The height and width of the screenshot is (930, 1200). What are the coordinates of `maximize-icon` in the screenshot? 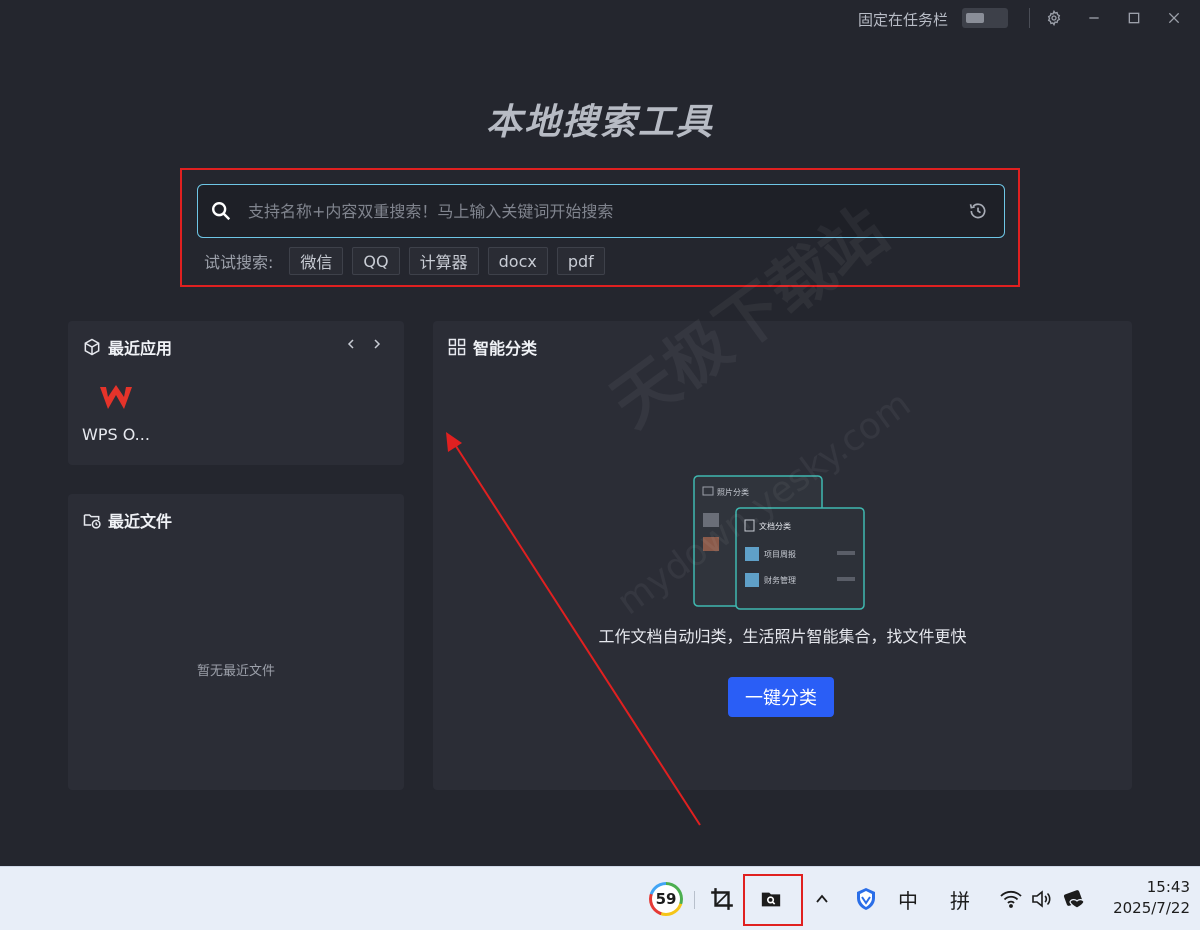 It's located at (1134, 18).